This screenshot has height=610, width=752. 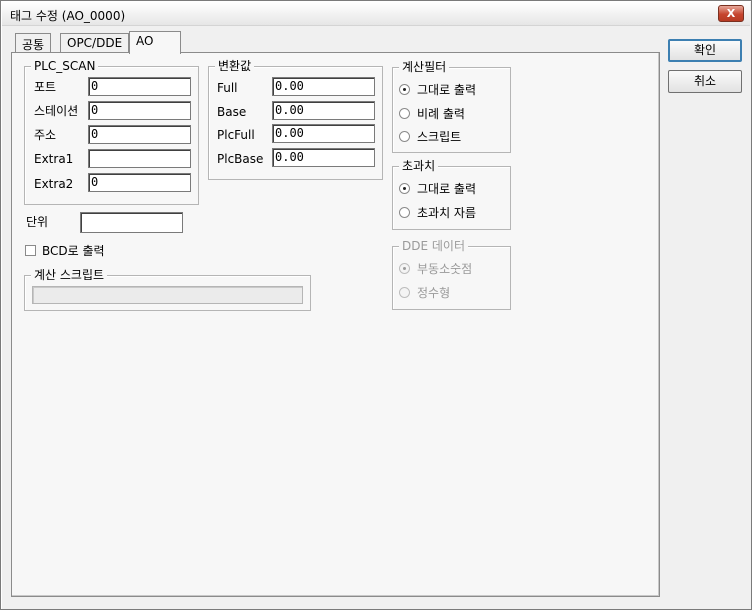 What do you see at coordinates (376, 14) in the screenshot?
I see `title-bar: 태그 수정 (AO_0000) X` at bounding box center [376, 14].